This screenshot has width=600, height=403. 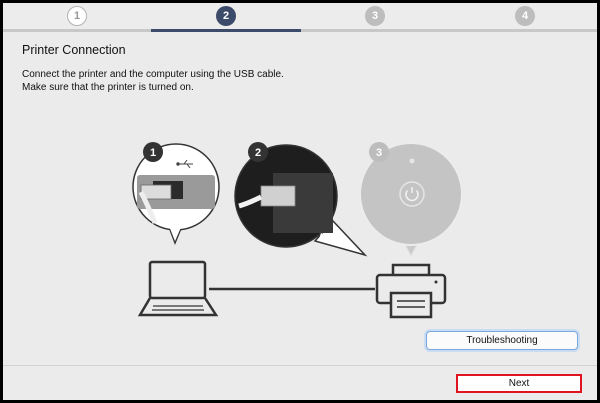 What do you see at coordinates (153, 153) in the screenshot?
I see `callout-1-number: 1` at bounding box center [153, 153].